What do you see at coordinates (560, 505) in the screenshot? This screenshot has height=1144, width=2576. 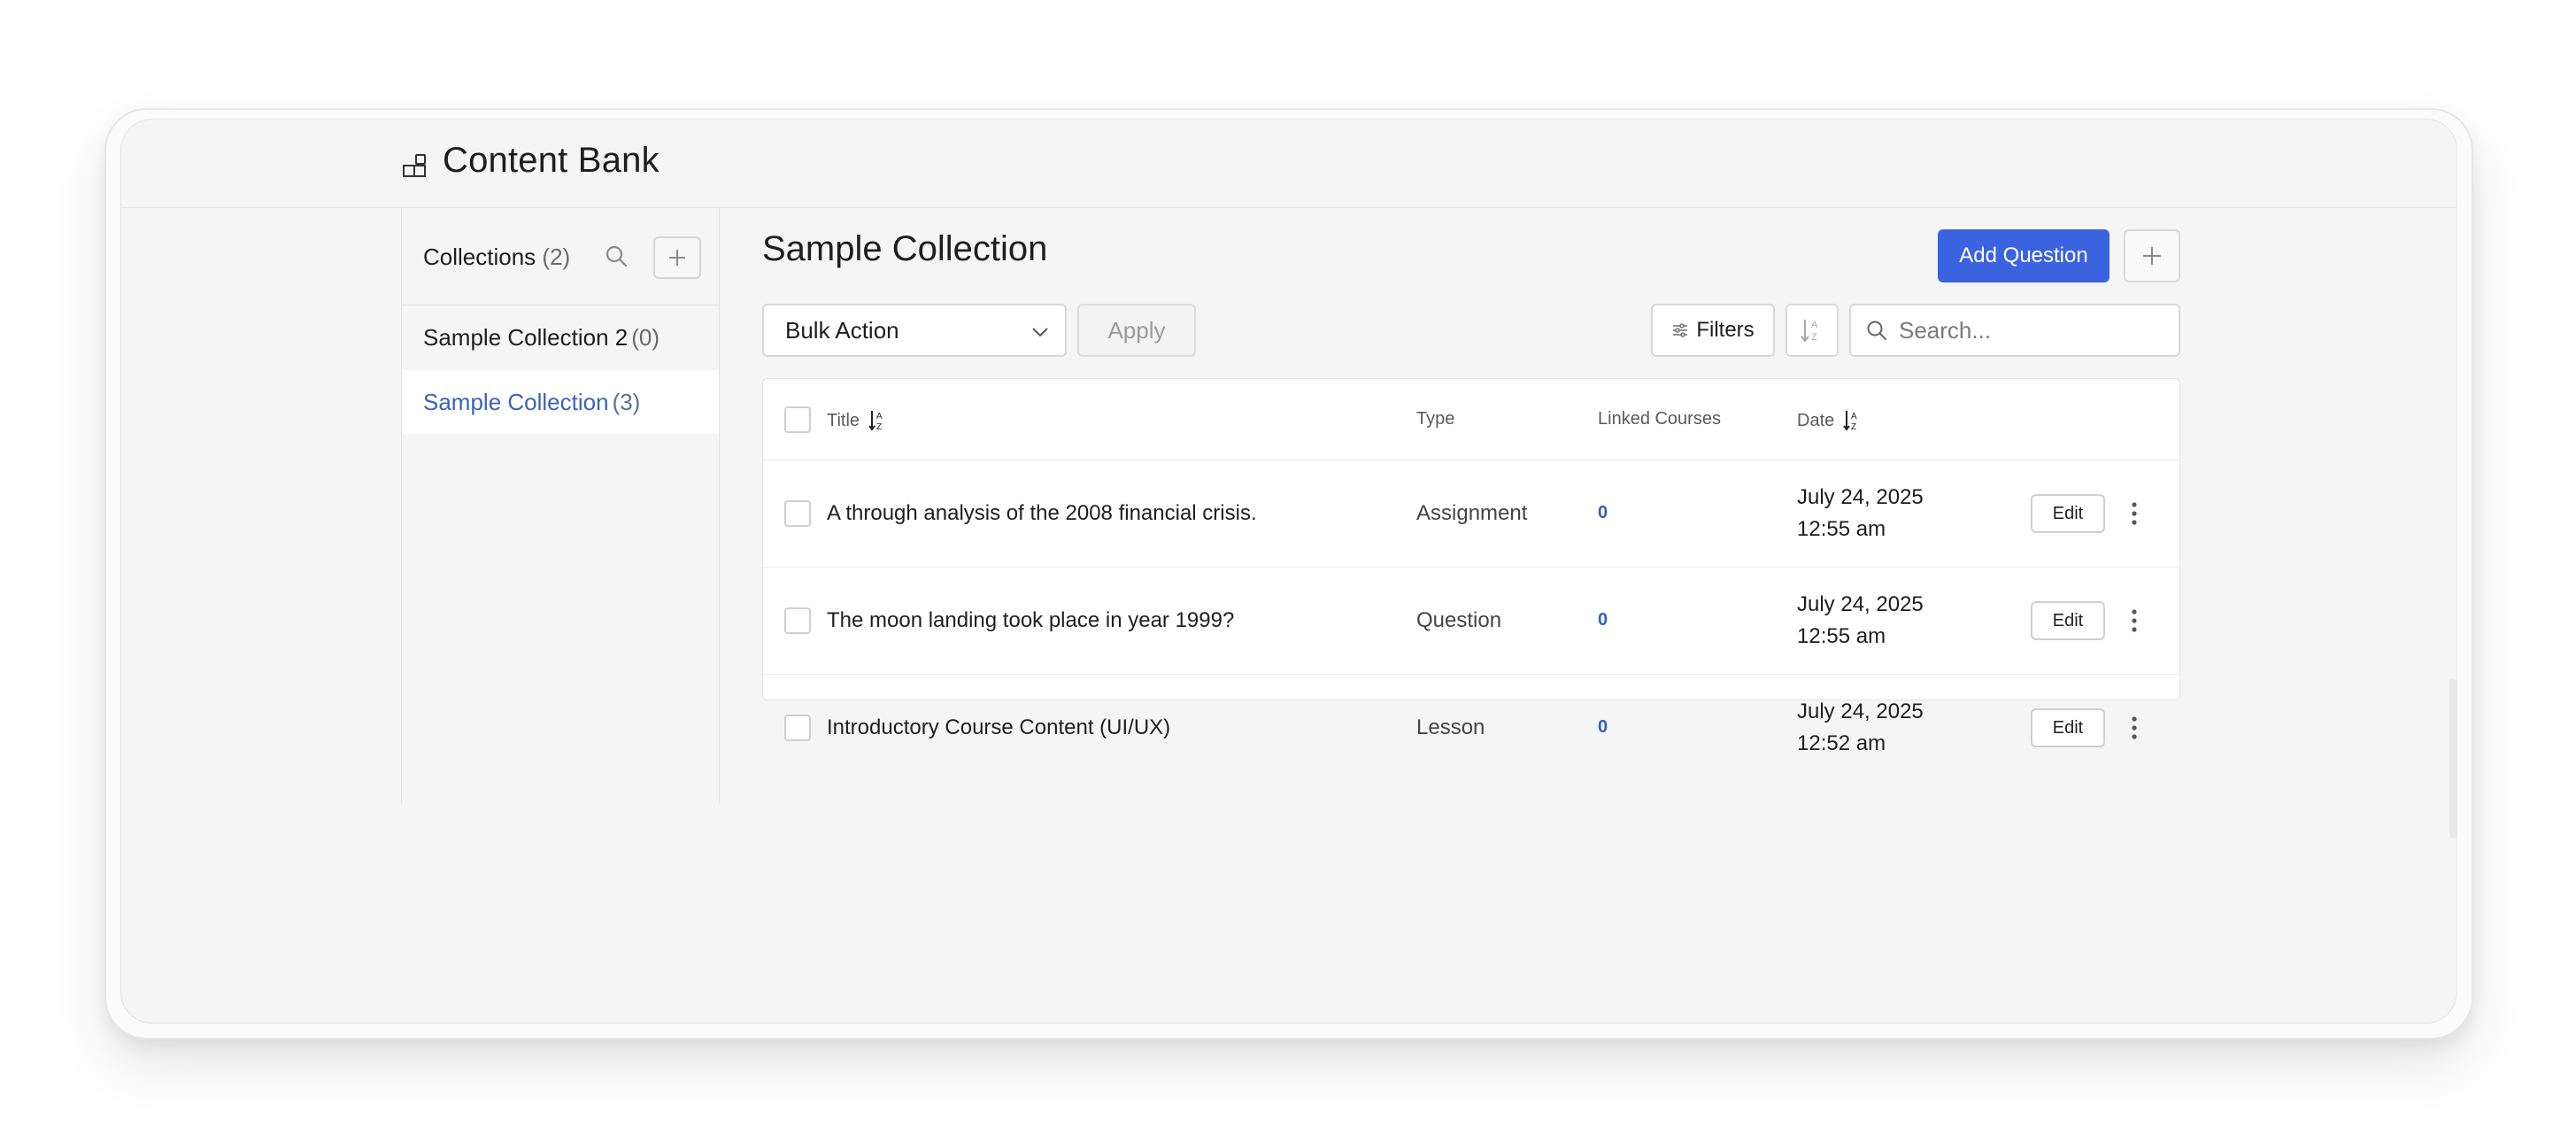 I see `collections-sidebar: Collections (2) Sample Collection 2 (0)` at bounding box center [560, 505].